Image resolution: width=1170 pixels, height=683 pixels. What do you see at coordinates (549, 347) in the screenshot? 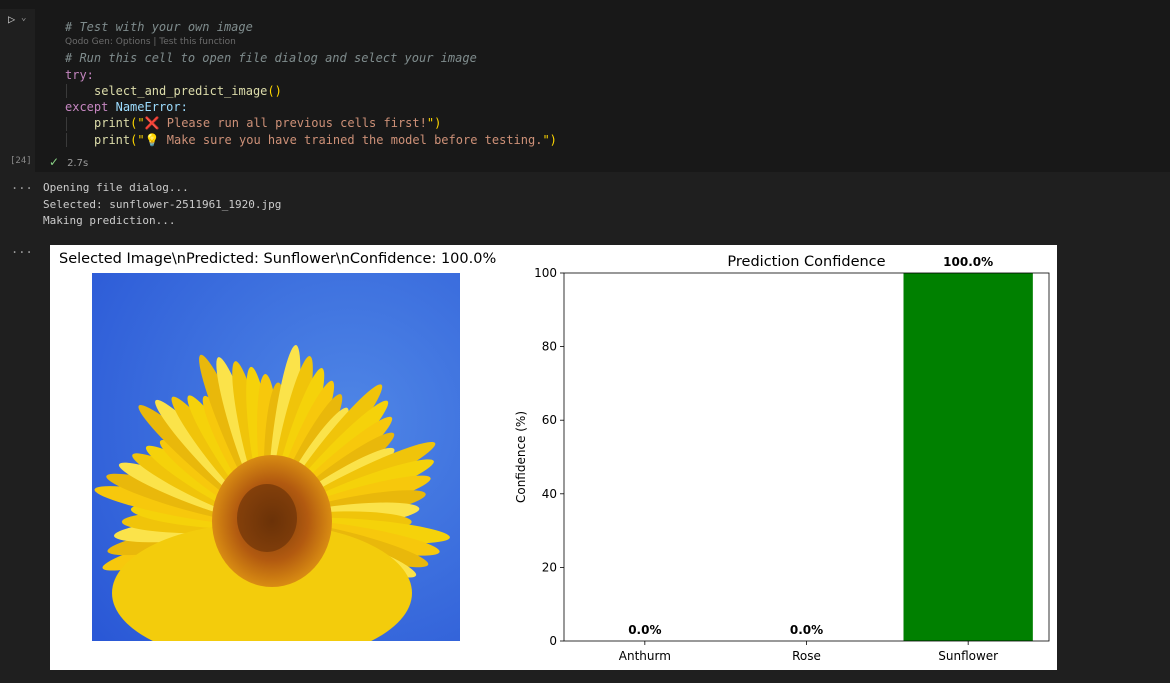
I see `y-tick-label: 80` at bounding box center [549, 347].